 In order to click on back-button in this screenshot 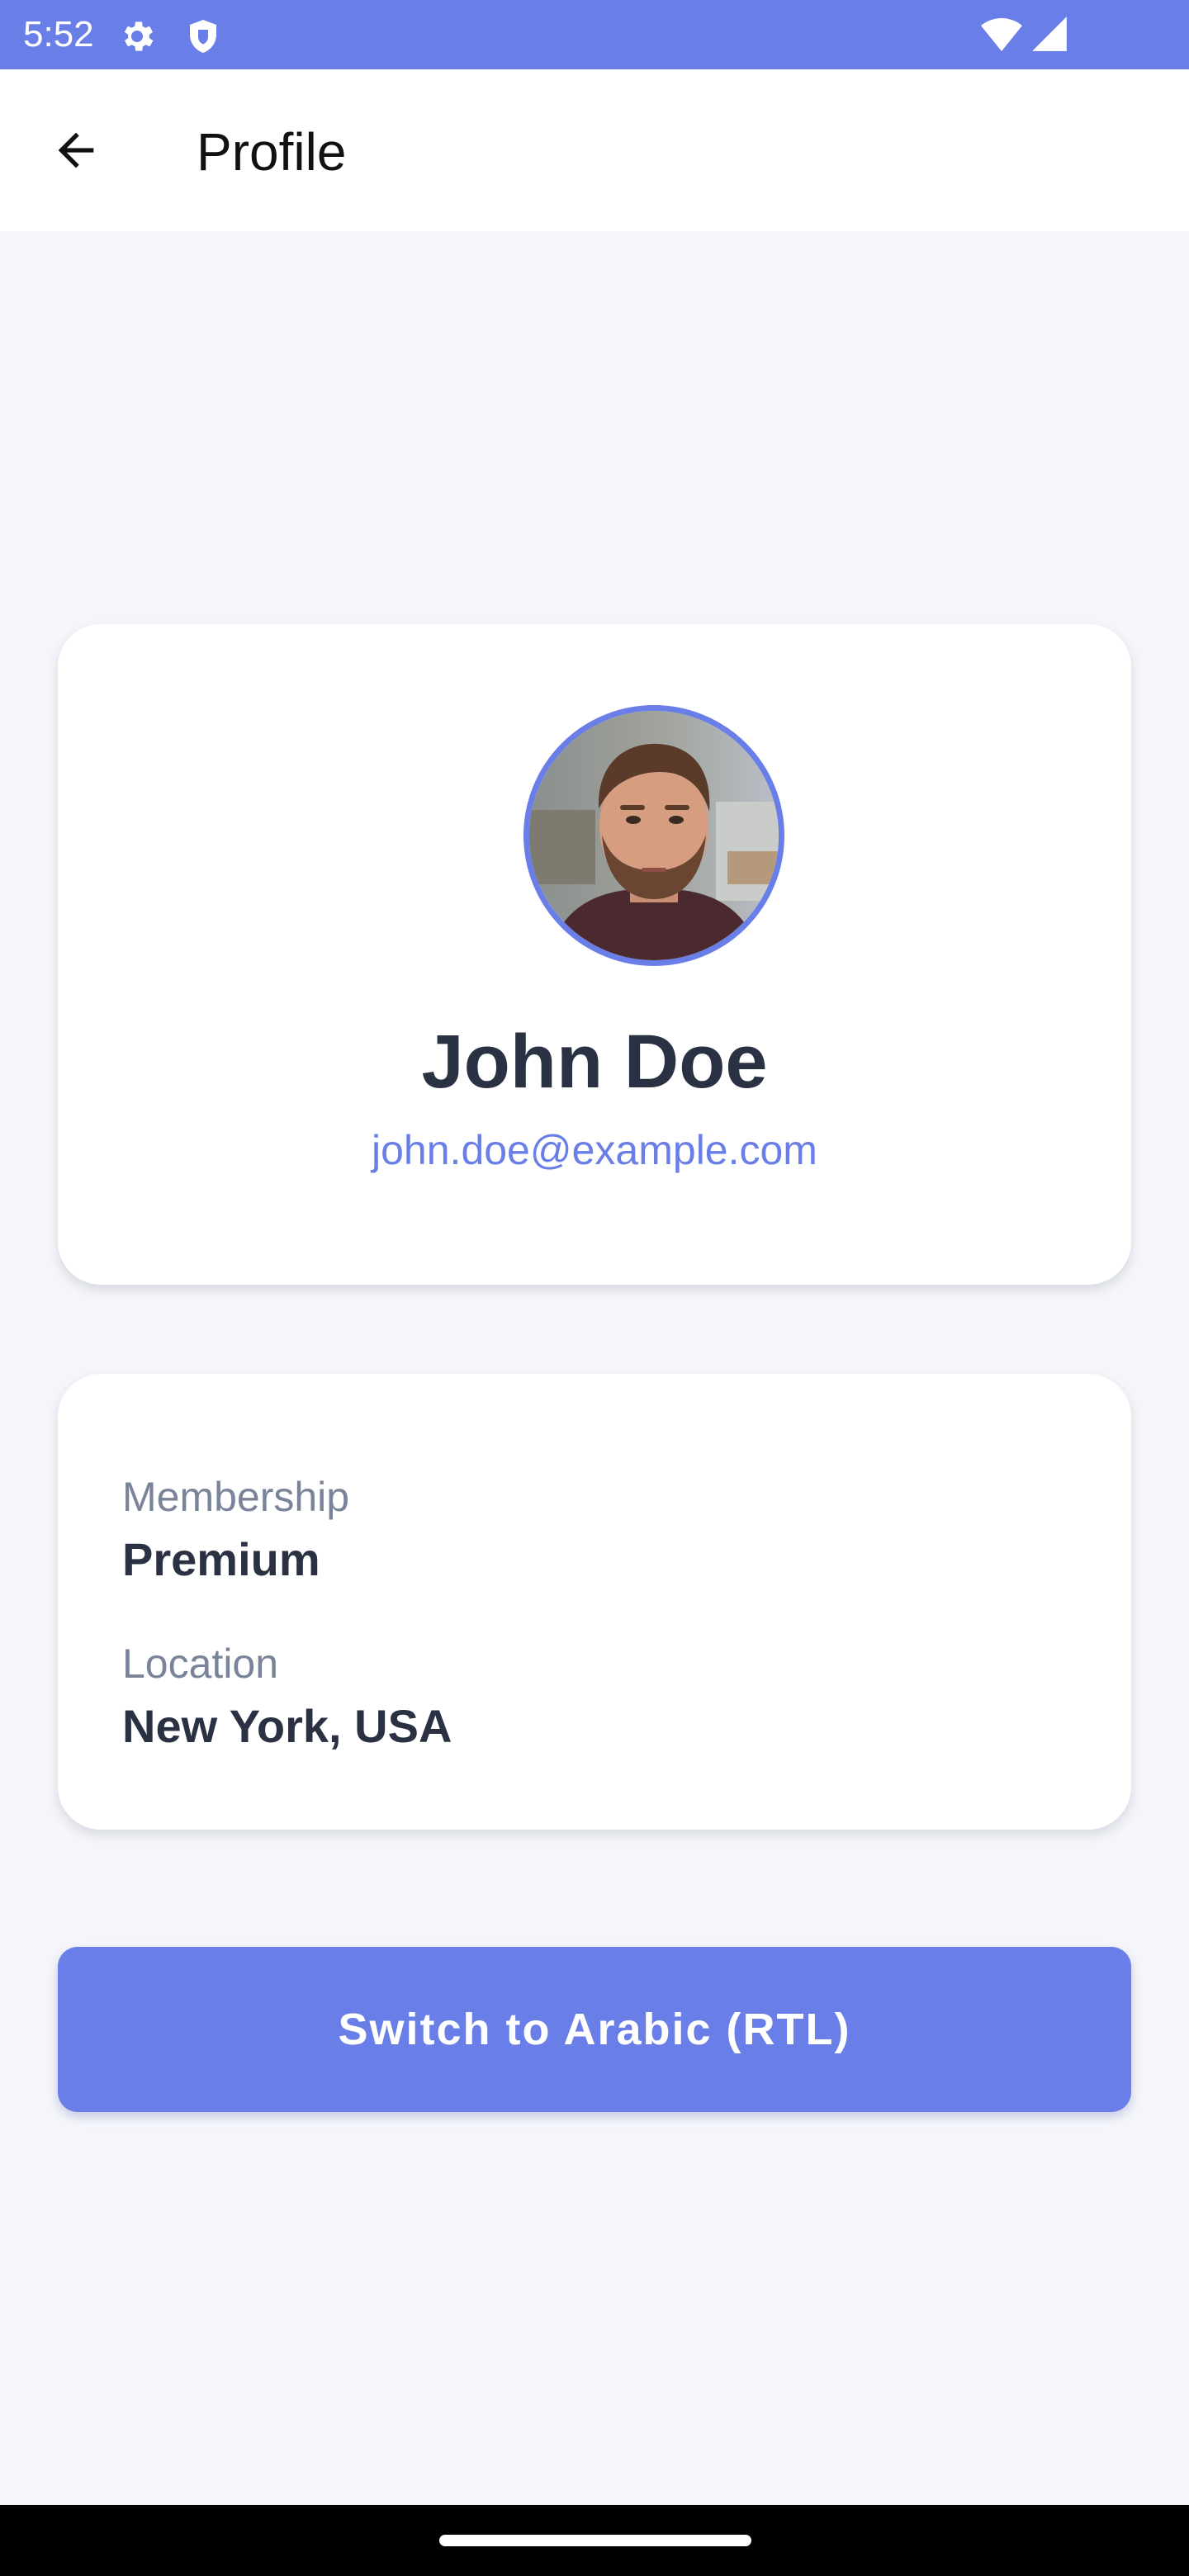, I will do `click(76, 152)`.